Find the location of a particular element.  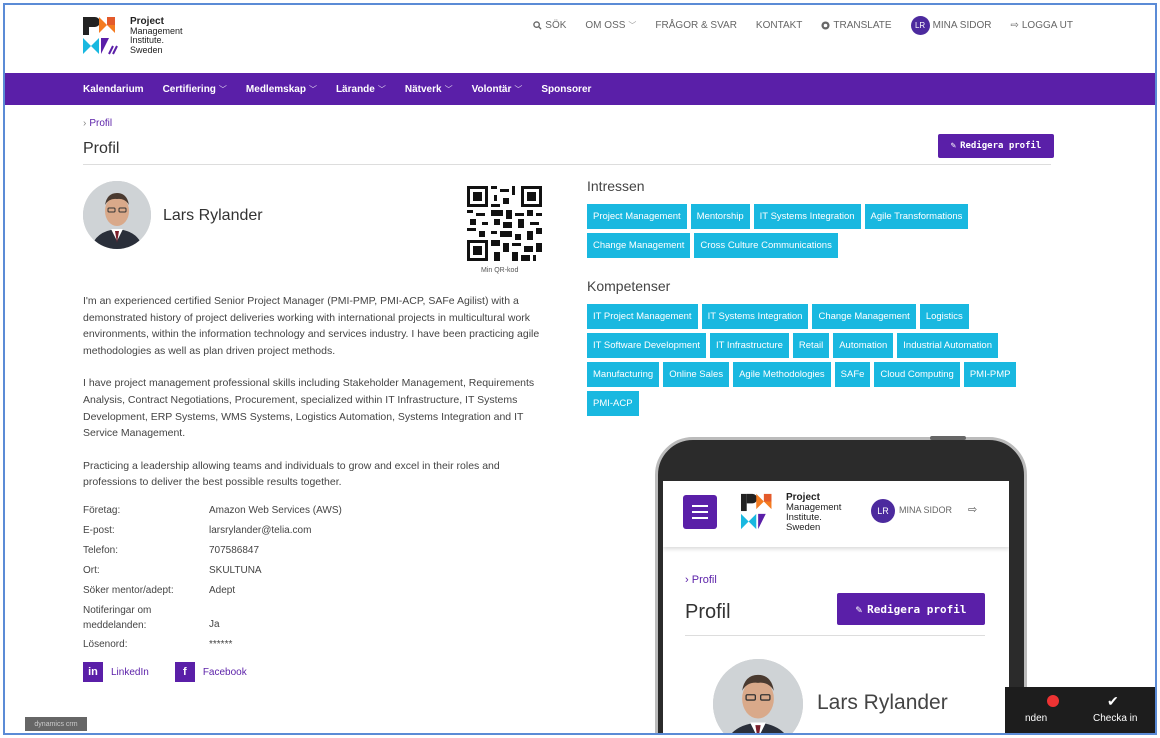

tag: Project Management is located at coordinates (637, 216).